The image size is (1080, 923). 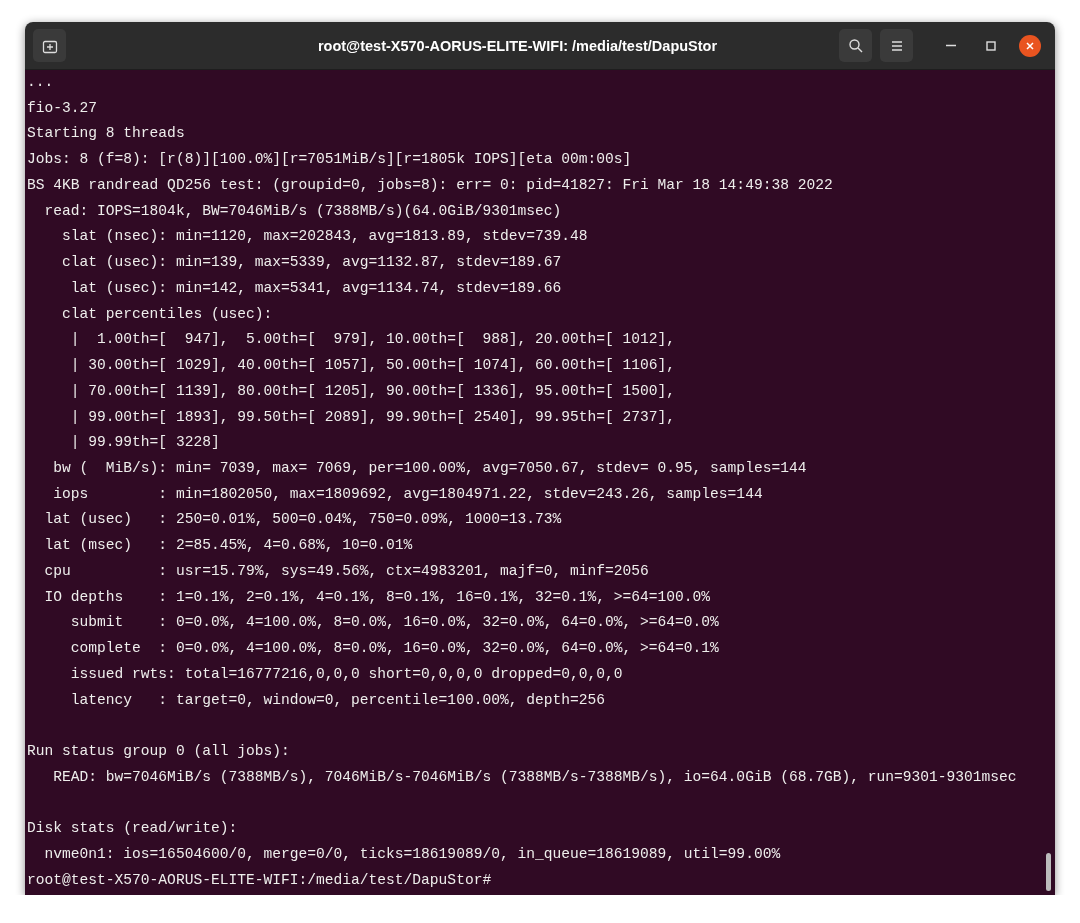 I want to click on output-line: complete : 0=0.0%, 4=100.0%, 8=0.0%, 16=0.0%, 32=0.0%, 64=0.0%, >=64=0.1%, so click(x=394, y=649).